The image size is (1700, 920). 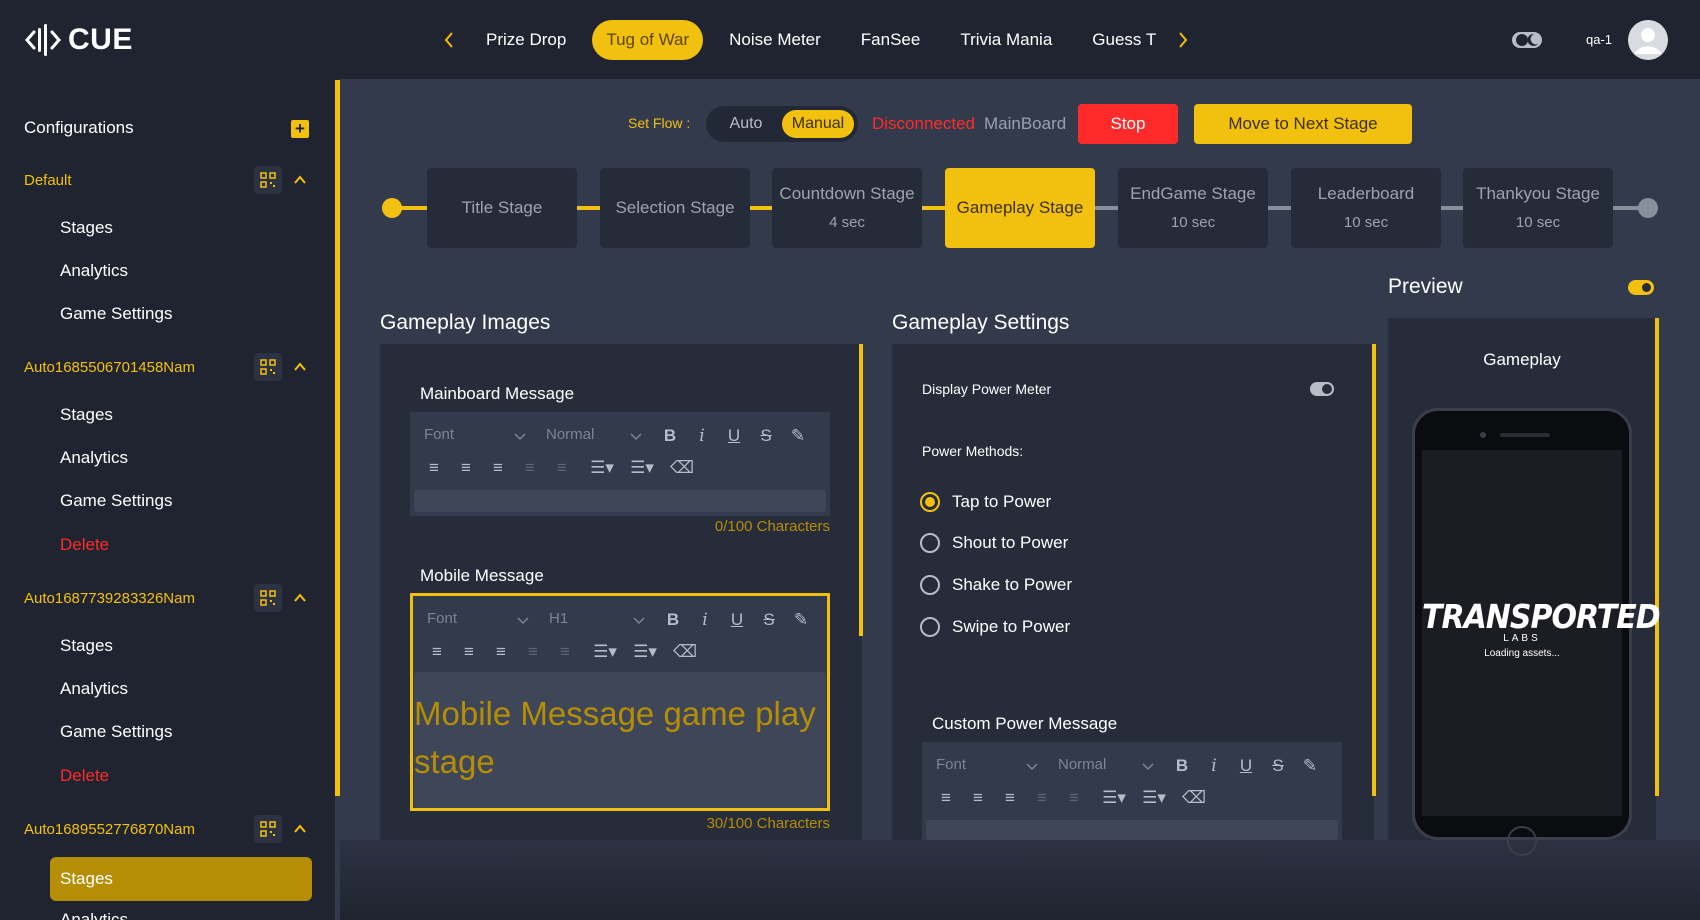 I want to click on add-configuration-button: +, so click(x=300, y=129).